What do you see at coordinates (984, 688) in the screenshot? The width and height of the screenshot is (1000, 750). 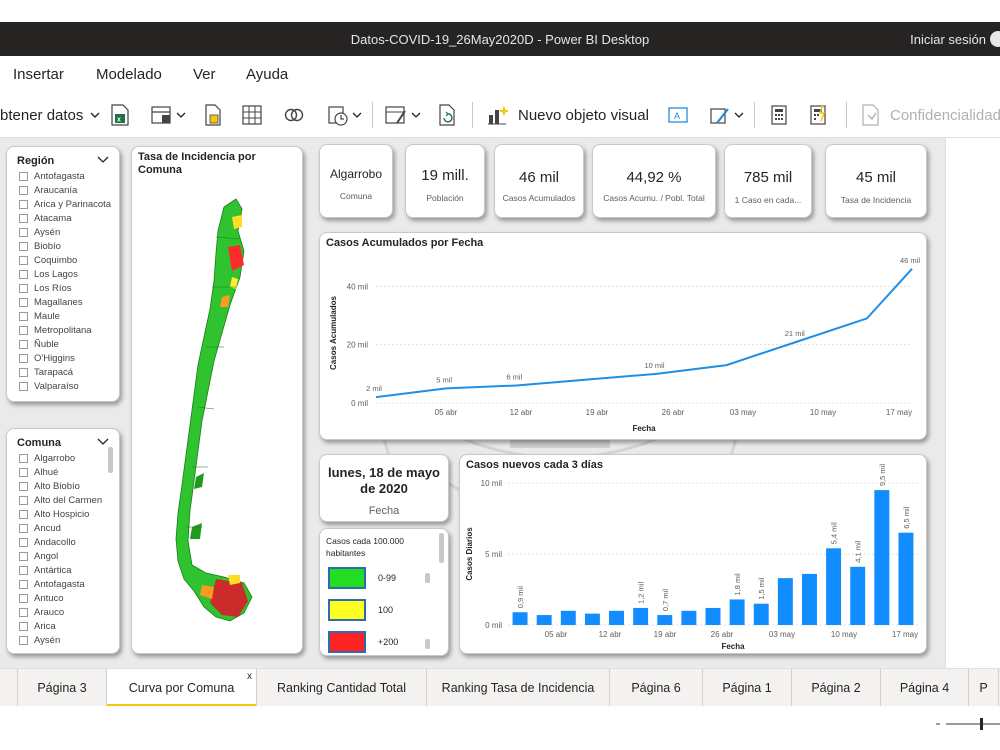 I see `page-tab: P` at bounding box center [984, 688].